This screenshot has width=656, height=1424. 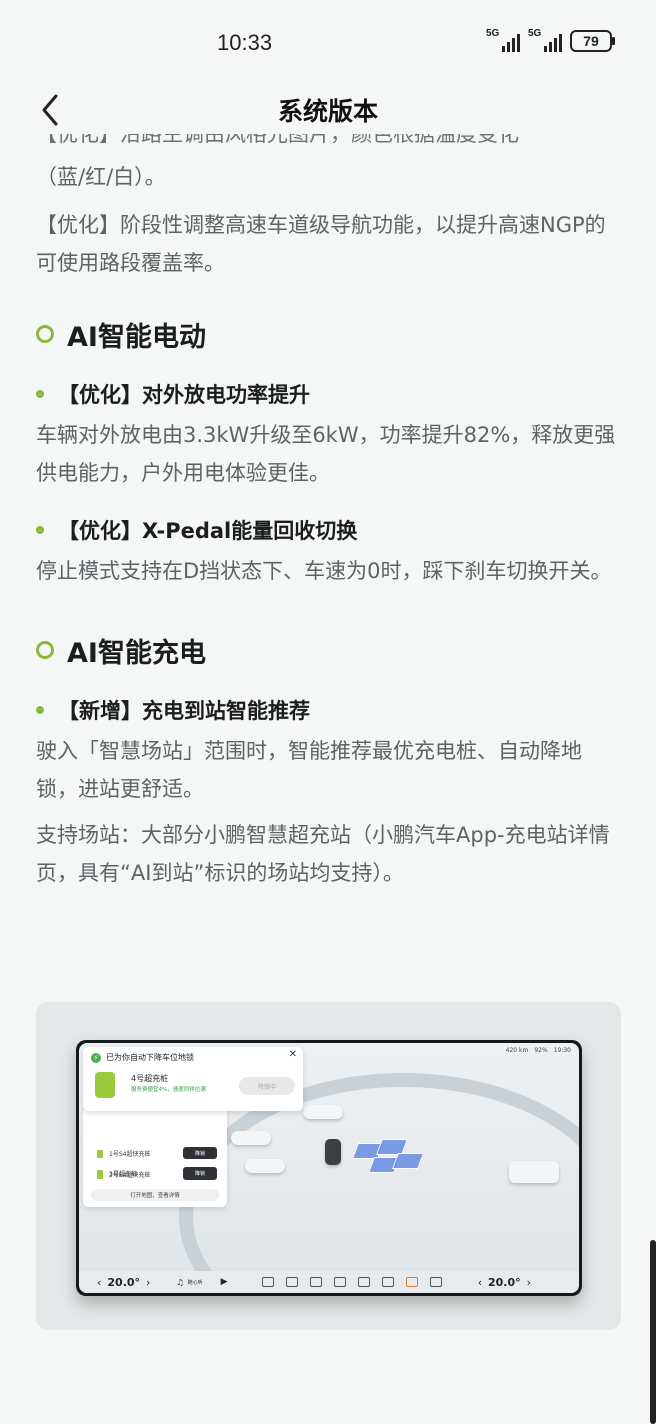 I want to click on item-body: 停止模式支持在D挡状态下、车速为0时，踩下刹车切换开关。, so click(x=324, y=571).